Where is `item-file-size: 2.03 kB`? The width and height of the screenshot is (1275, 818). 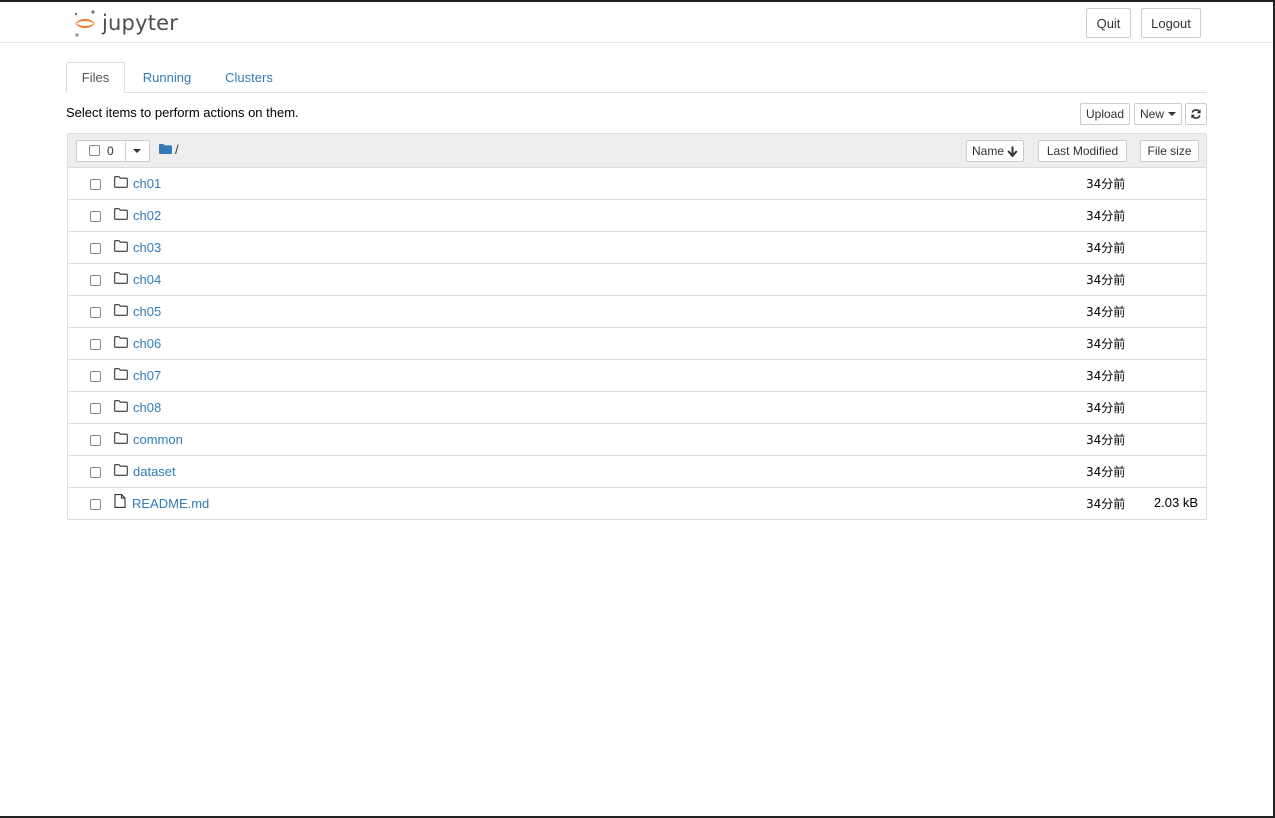
item-file-size: 2.03 kB is located at coordinates (1175, 502).